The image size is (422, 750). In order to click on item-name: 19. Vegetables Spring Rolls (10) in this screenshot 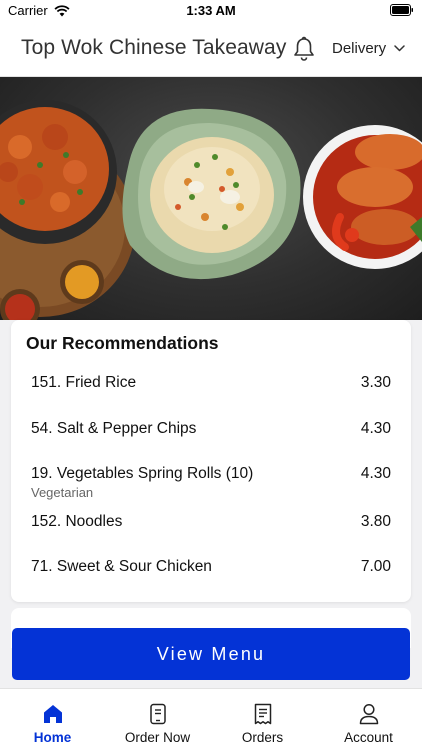, I will do `click(142, 473)`.